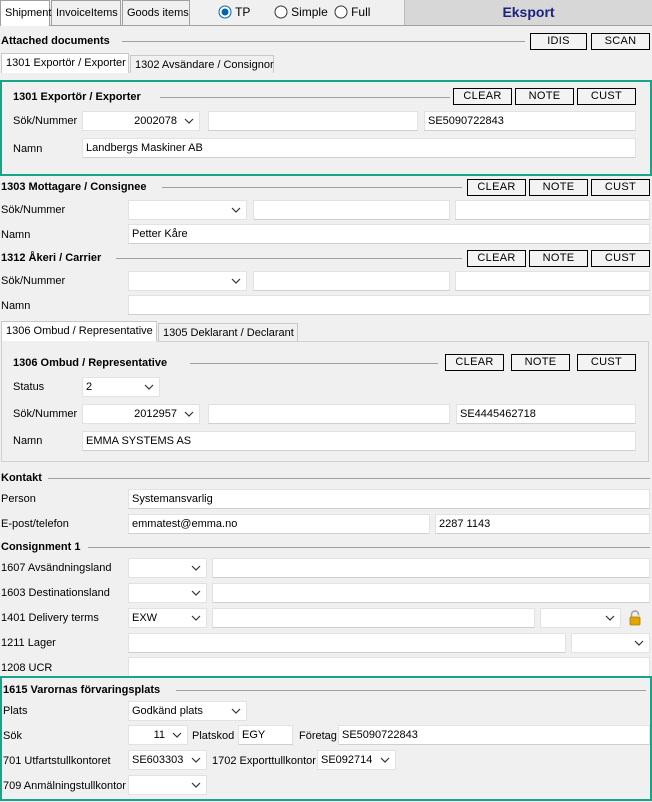 This screenshot has height=802, width=652. What do you see at coordinates (18, 499) in the screenshot?
I see `person-label: Person` at bounding box center [18, 499].